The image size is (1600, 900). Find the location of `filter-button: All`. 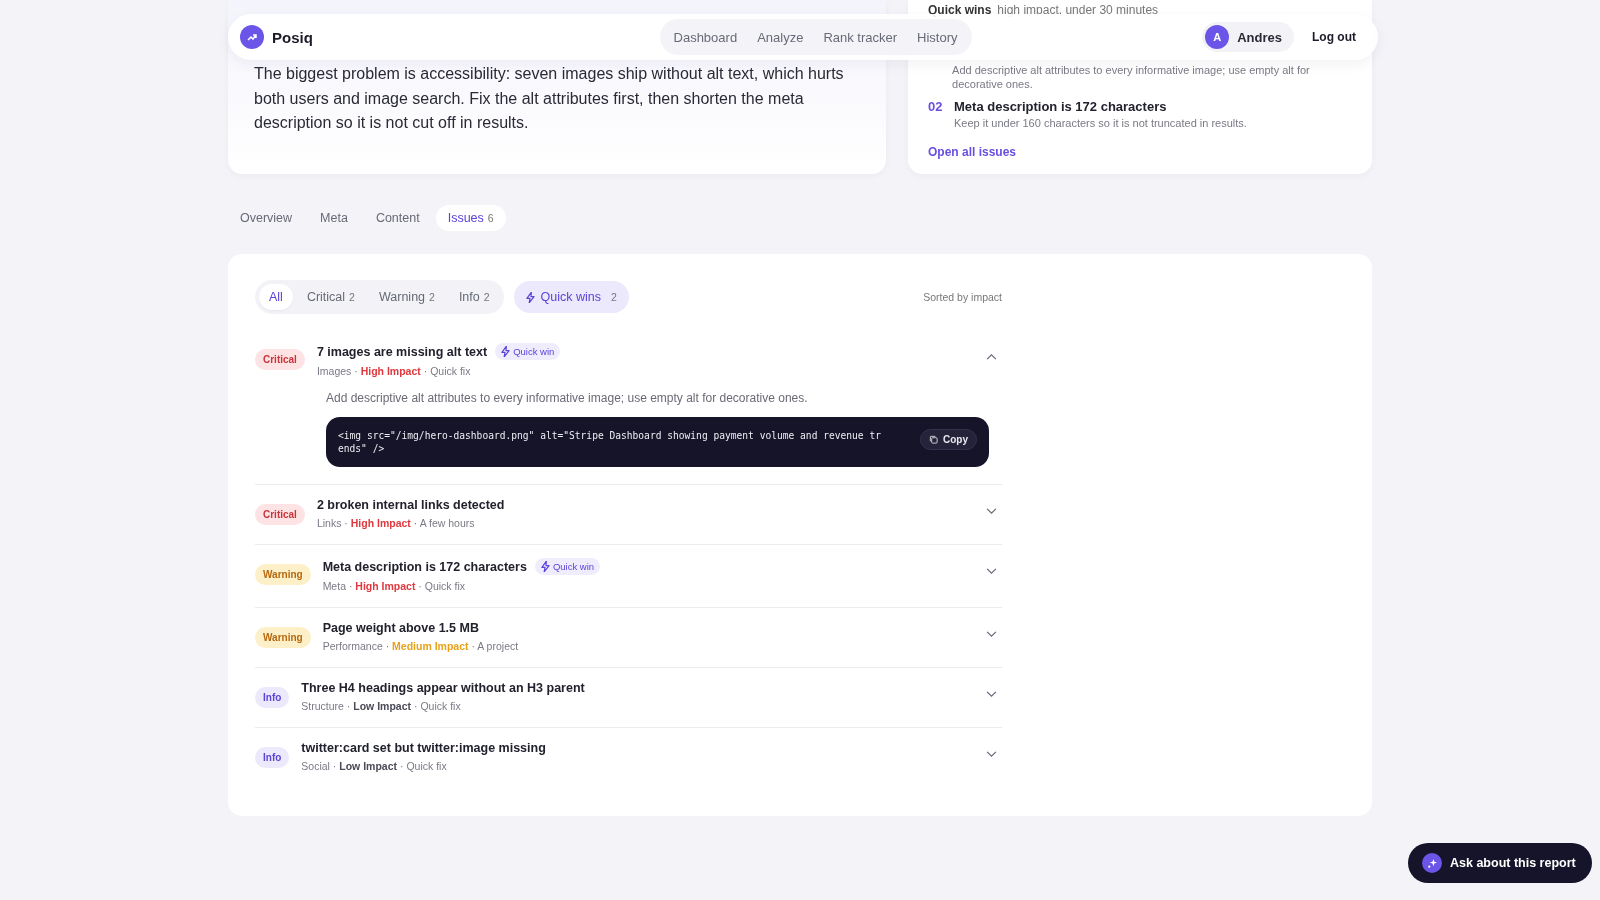

filter-button: All is located at coordinates (276, 297).